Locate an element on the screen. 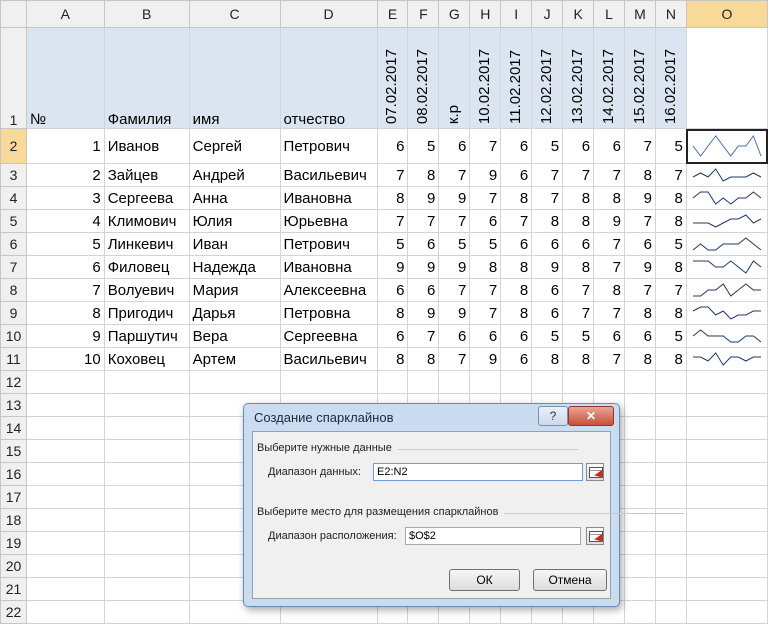  cell-patronymic: Ивановна is located at coordinates (328, 198).